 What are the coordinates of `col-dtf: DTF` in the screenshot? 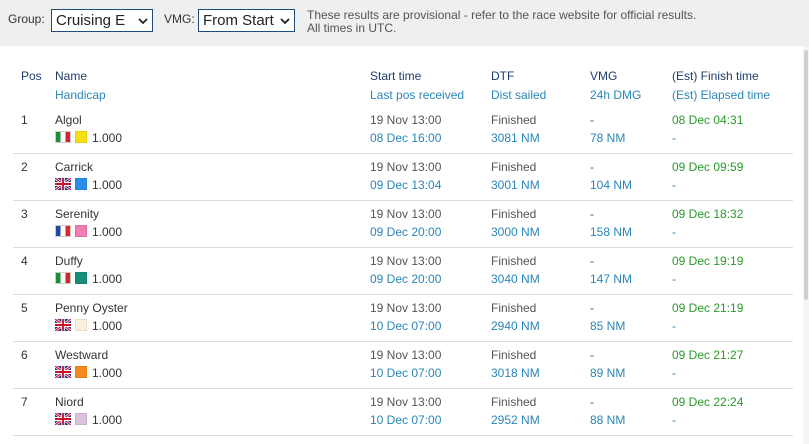 It's located at (502, 76).